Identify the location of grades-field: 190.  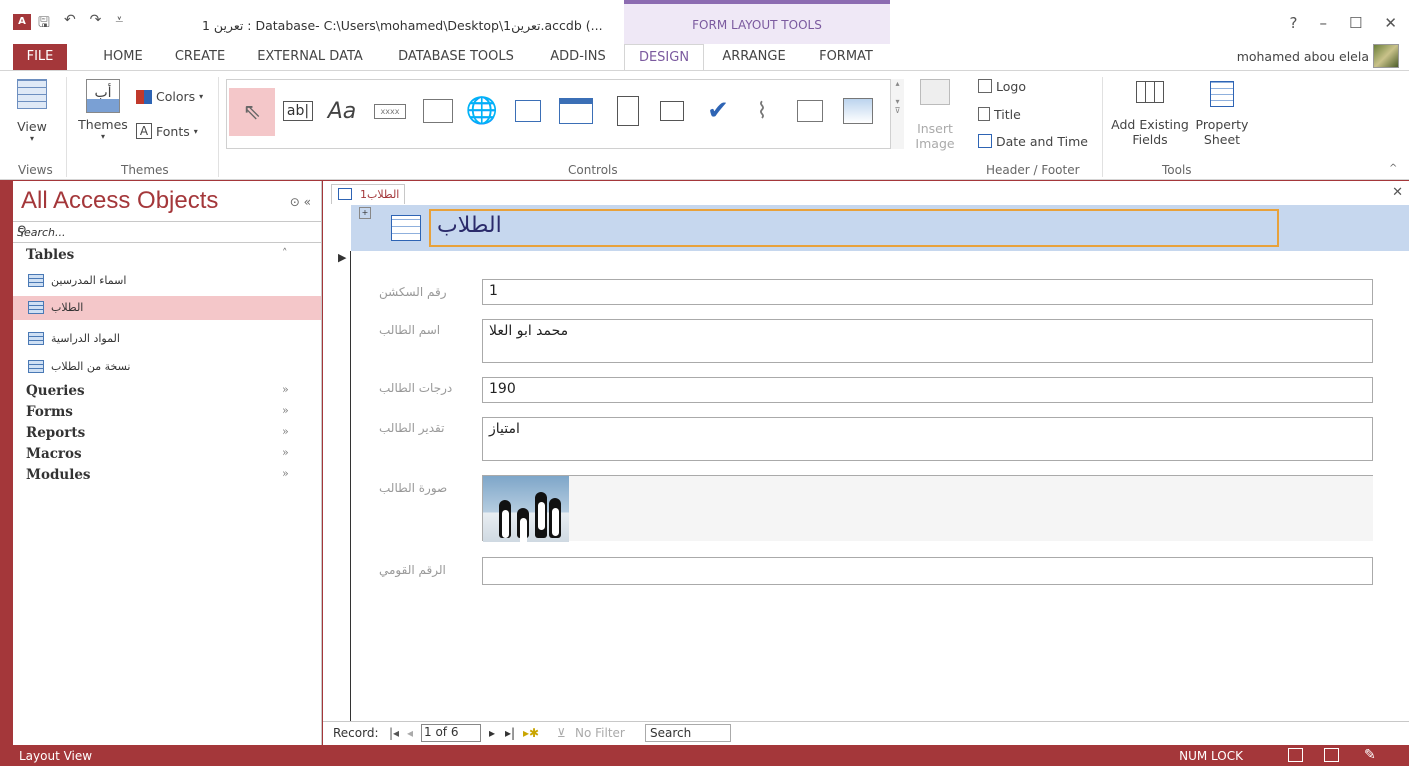
(927, 390).